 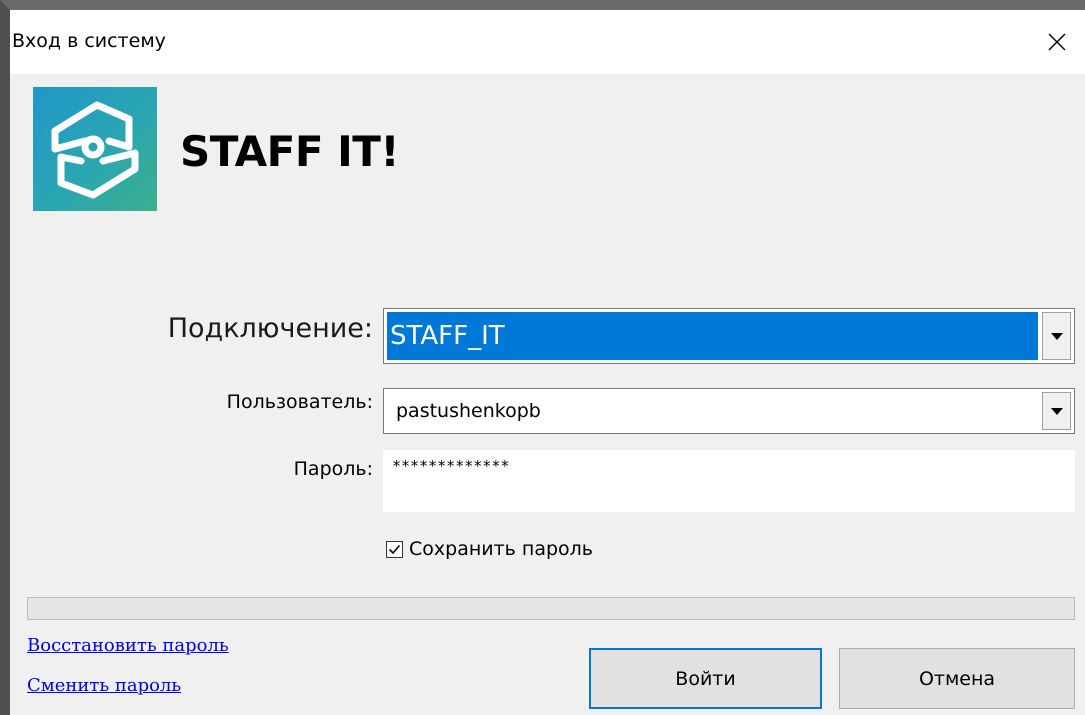 What do you see at coordinates (290, 151) in the screenshot?
I see `app-name: STAFF IT!` at bounding box center [290, 151].